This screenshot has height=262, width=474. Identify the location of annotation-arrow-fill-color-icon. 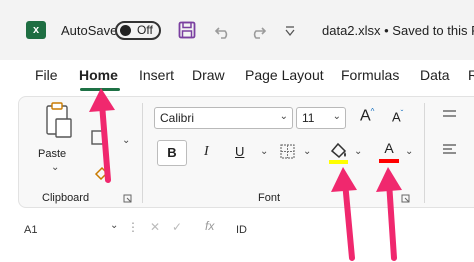
(344, 214).